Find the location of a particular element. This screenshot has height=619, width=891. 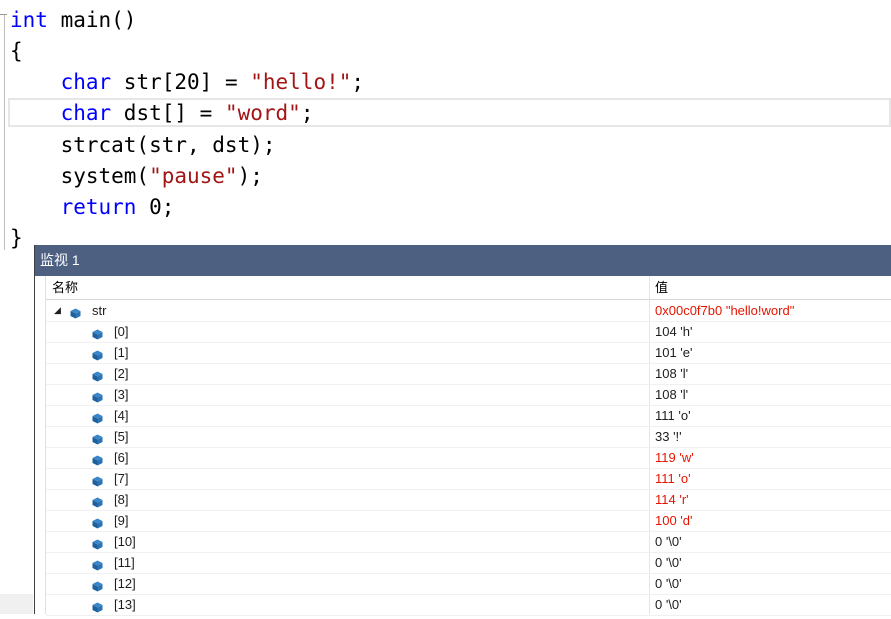

code-text: { is located at coordinates (16, 51).